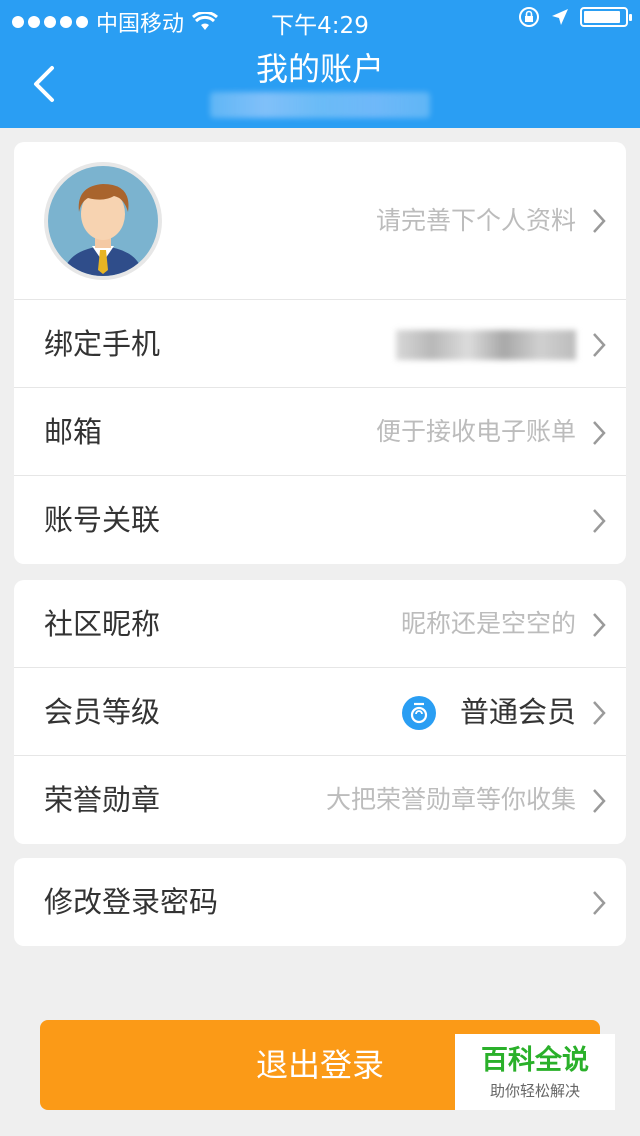 The height and width of the screenshot is (1136, 640). I want to click on avatar, so click(103, 221).